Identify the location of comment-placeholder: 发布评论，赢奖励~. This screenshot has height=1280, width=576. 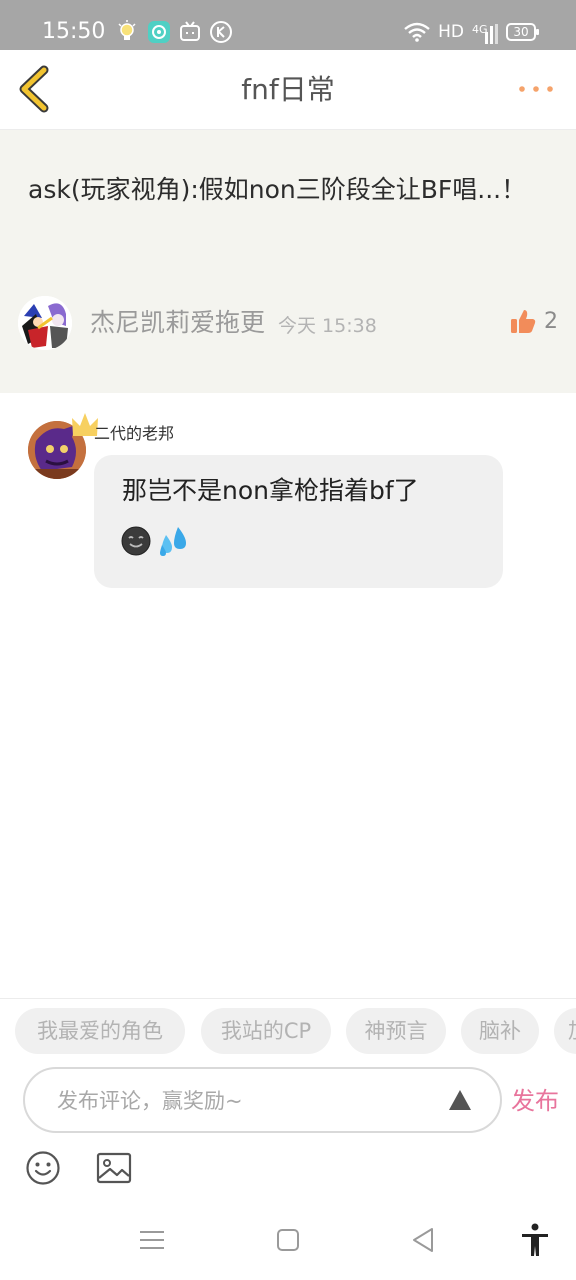
(150, 1101).